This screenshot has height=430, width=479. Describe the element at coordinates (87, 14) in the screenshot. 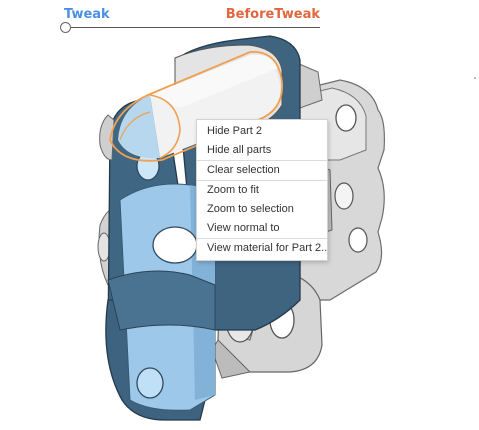

I see `tweak-label: Tweak` at that location.